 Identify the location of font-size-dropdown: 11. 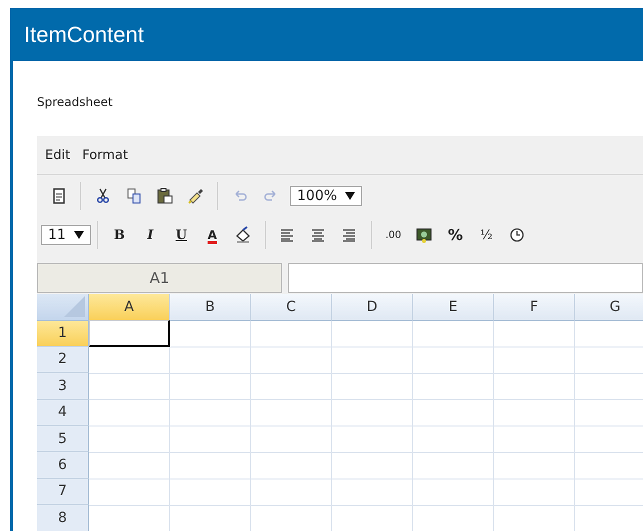
(66, 235).